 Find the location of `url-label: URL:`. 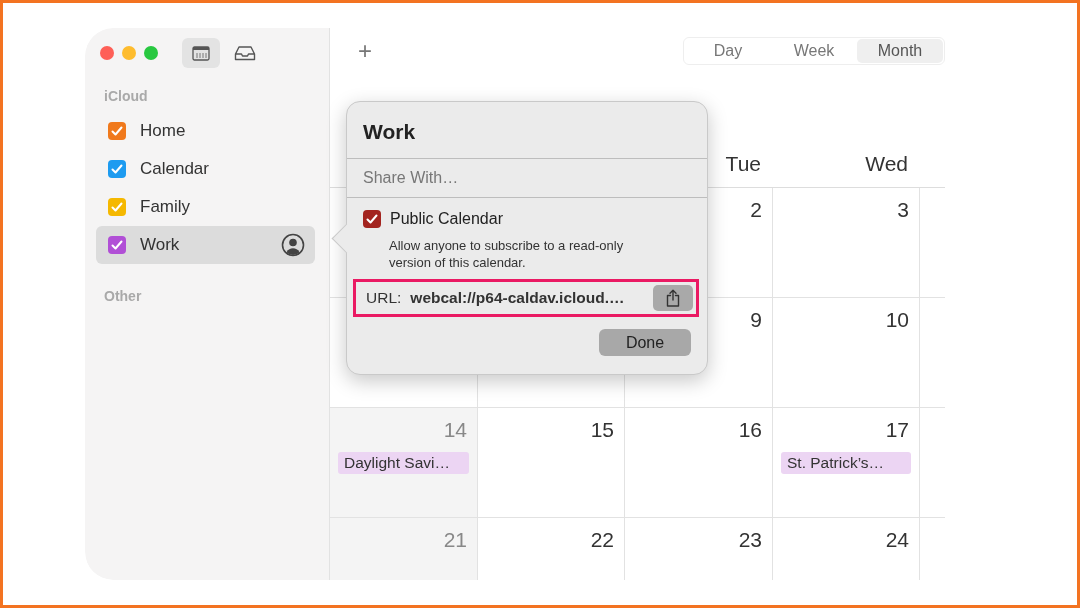

url-label: URL: is located at coordinates (384, 298).